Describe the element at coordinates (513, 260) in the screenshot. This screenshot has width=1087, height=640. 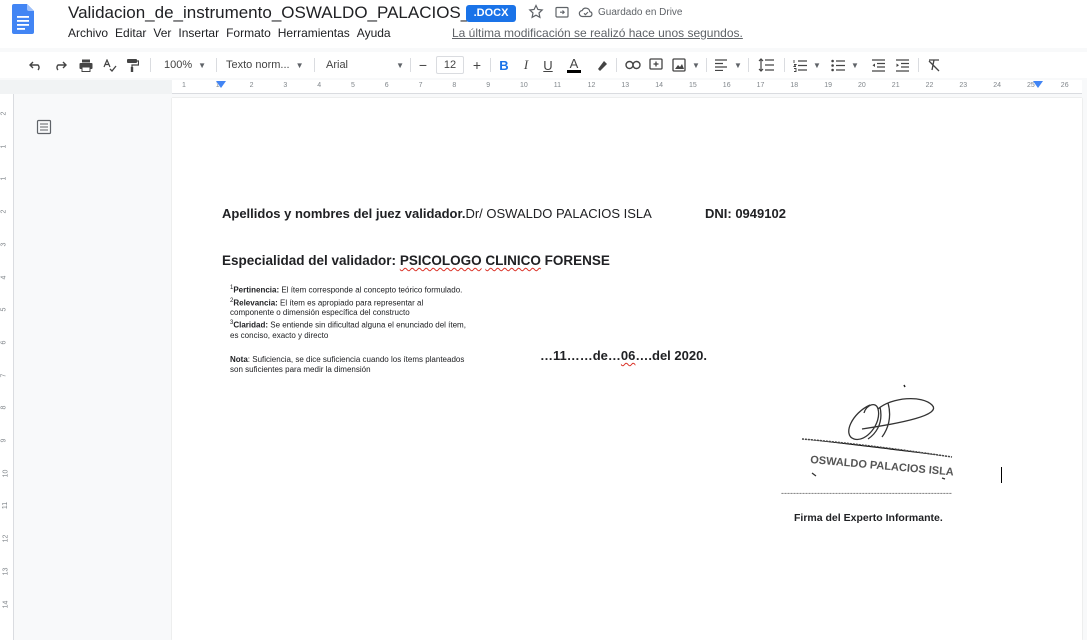
I see `specialty-word-2: CLINICO` at that location.